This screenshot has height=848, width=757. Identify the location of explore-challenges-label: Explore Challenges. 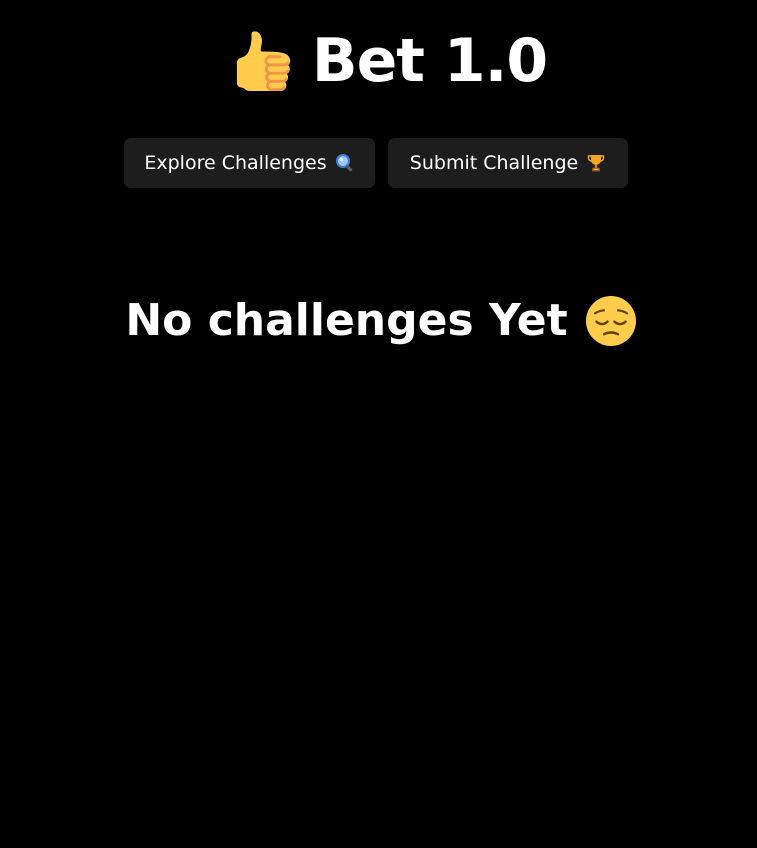
(235, 163).